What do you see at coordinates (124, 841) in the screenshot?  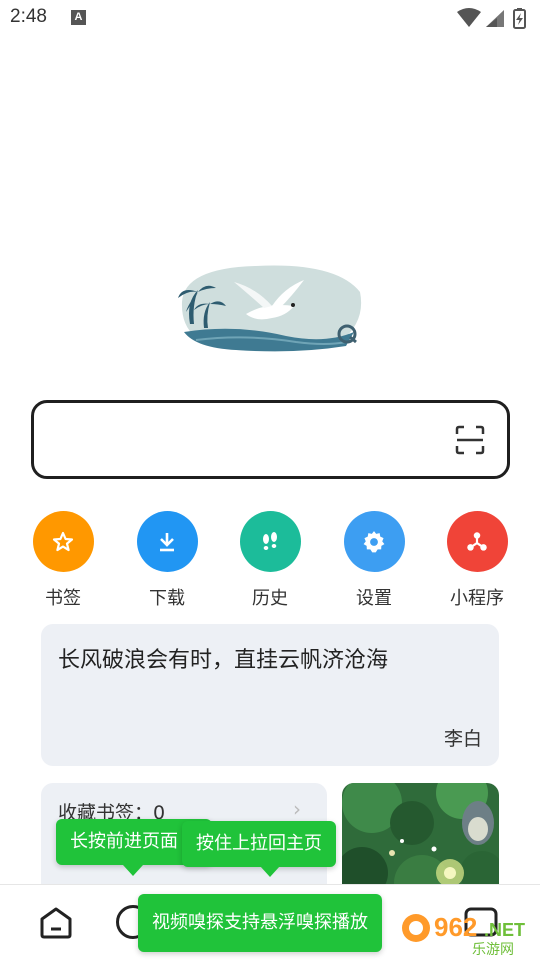 I see `tooltip-forward-text: 长按前进页面` at bounding box center [124, 841].